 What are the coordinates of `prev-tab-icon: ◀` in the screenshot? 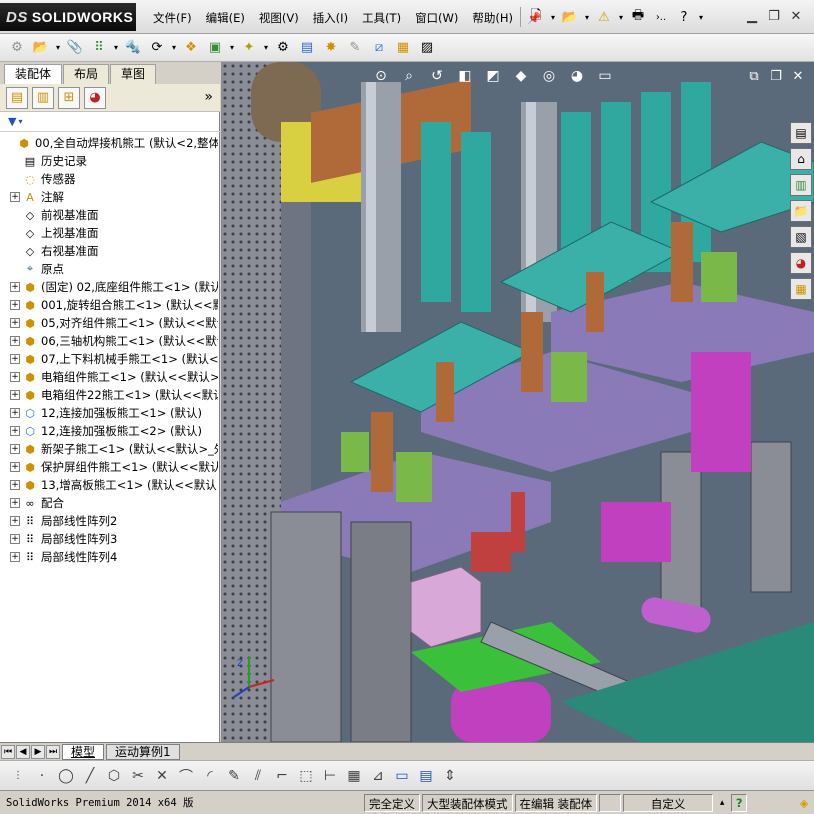 It's located at (23, 751).